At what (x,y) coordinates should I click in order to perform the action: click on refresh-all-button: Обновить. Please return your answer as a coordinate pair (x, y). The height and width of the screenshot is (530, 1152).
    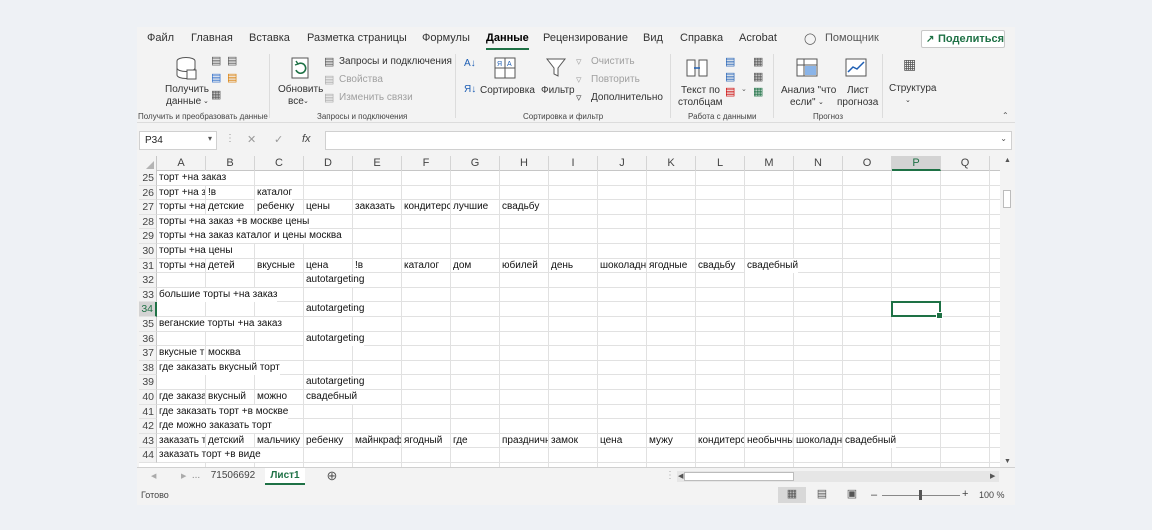
    Looking at the image, I should click on (300, 90).